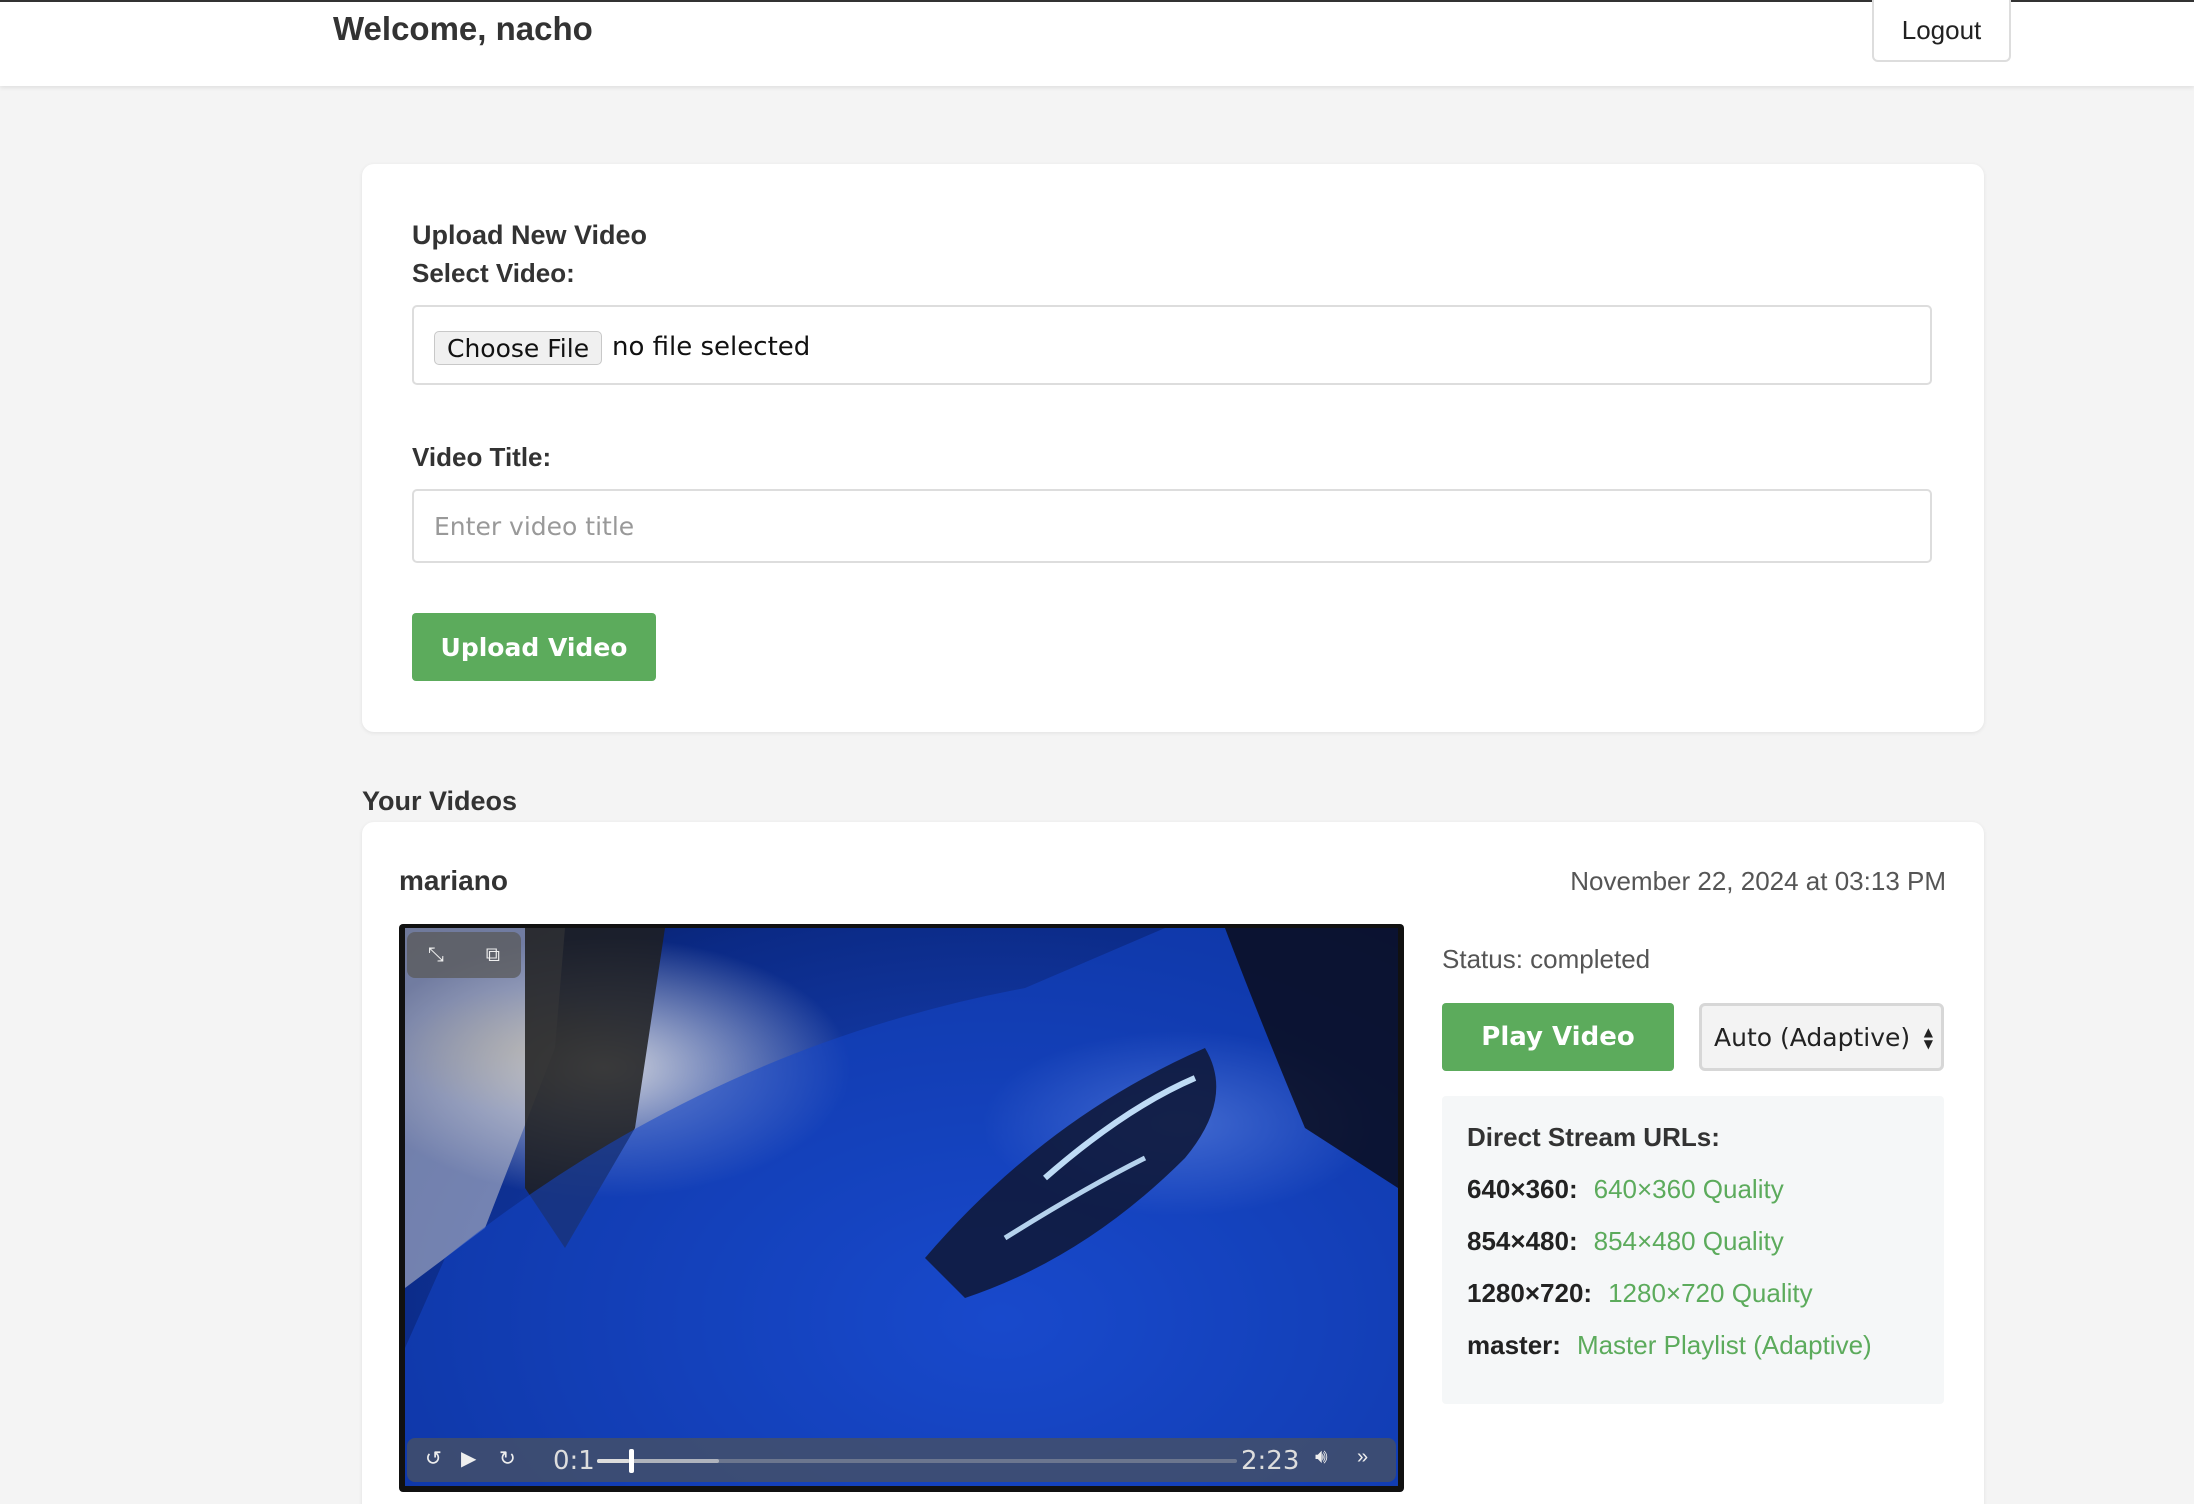  I want to click on pip-controls: ⤡ ⧉, so click(464, 955).